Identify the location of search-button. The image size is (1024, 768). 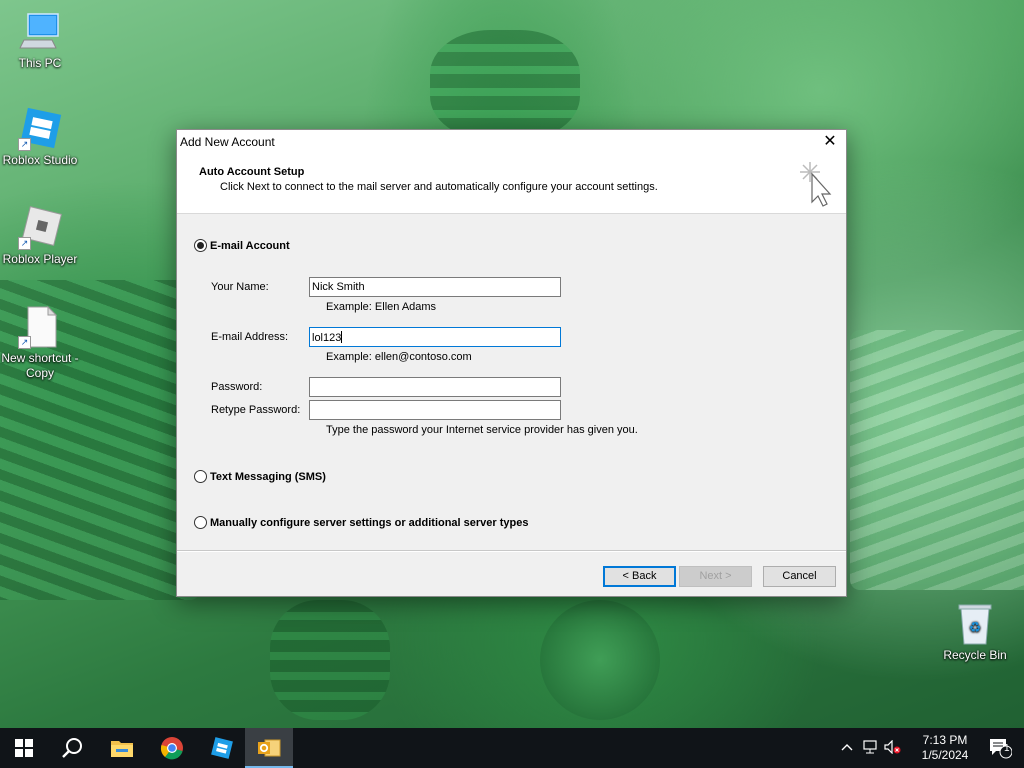
(72, 748).